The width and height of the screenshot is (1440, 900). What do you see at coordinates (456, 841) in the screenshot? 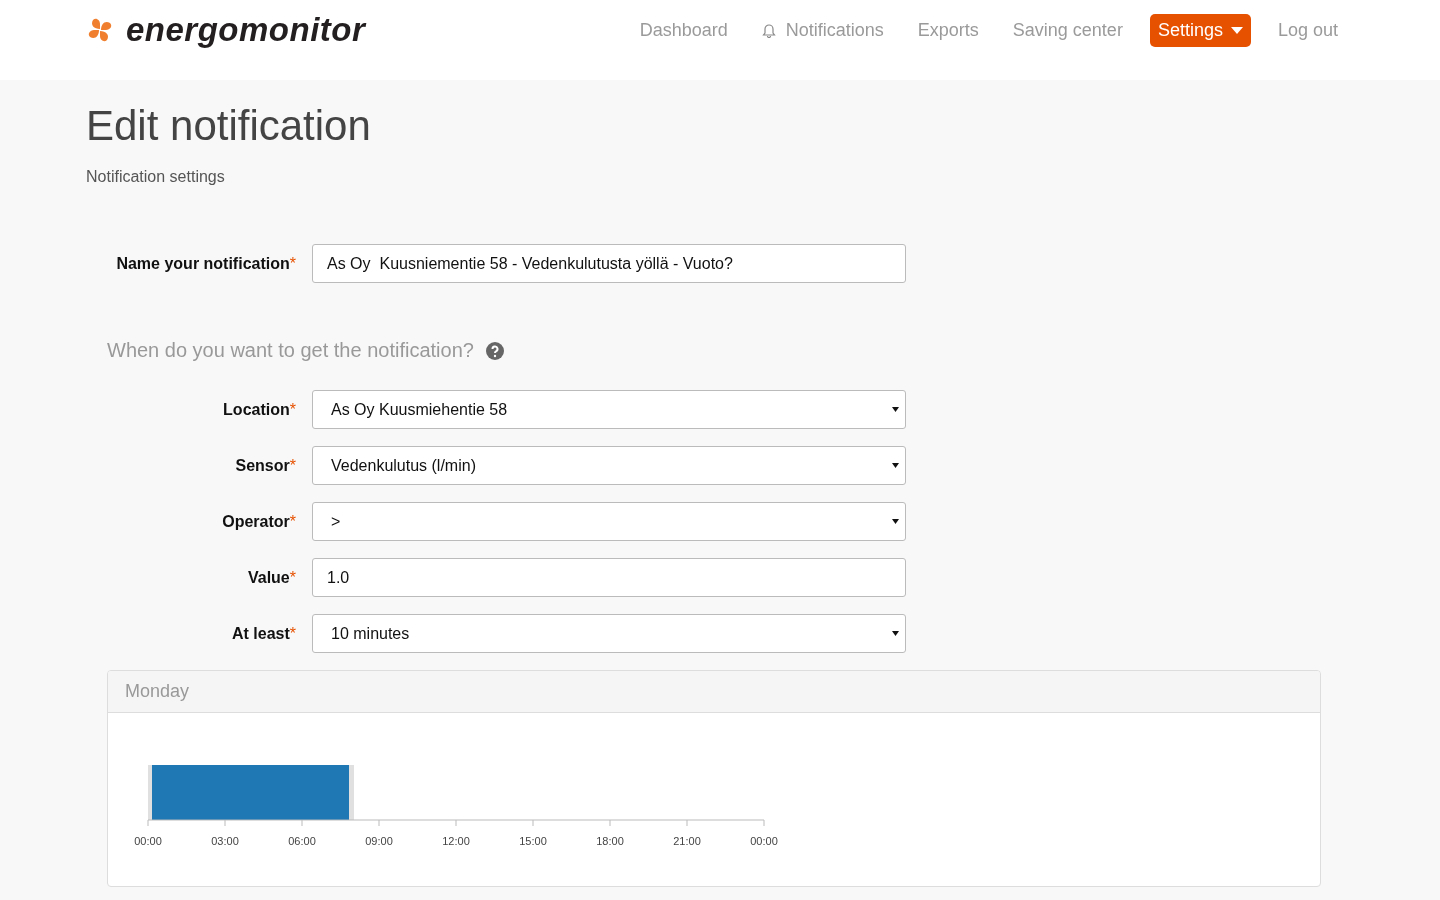
I see `axis-tick-label: 12:00` at bounding box center [456, 841].